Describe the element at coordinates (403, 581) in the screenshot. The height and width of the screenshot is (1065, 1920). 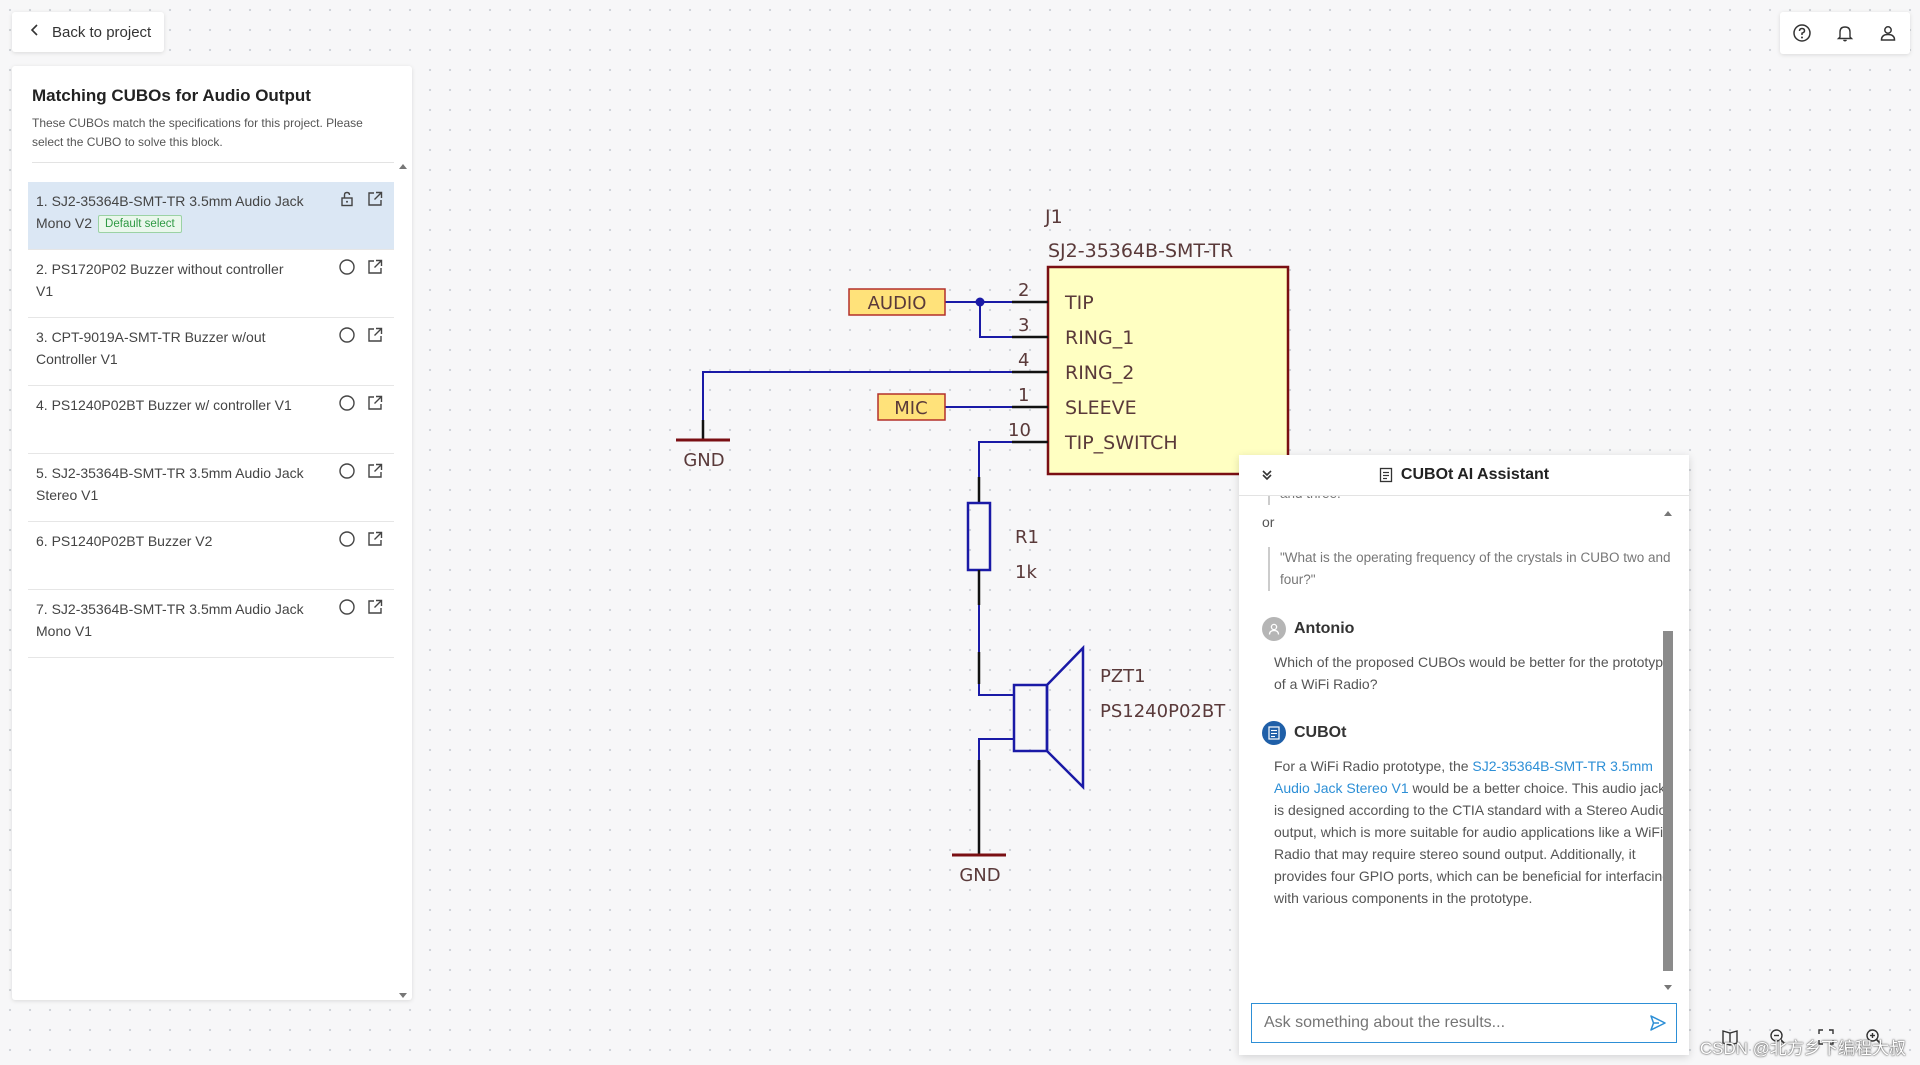
I see `list-scrollbar` at that location.